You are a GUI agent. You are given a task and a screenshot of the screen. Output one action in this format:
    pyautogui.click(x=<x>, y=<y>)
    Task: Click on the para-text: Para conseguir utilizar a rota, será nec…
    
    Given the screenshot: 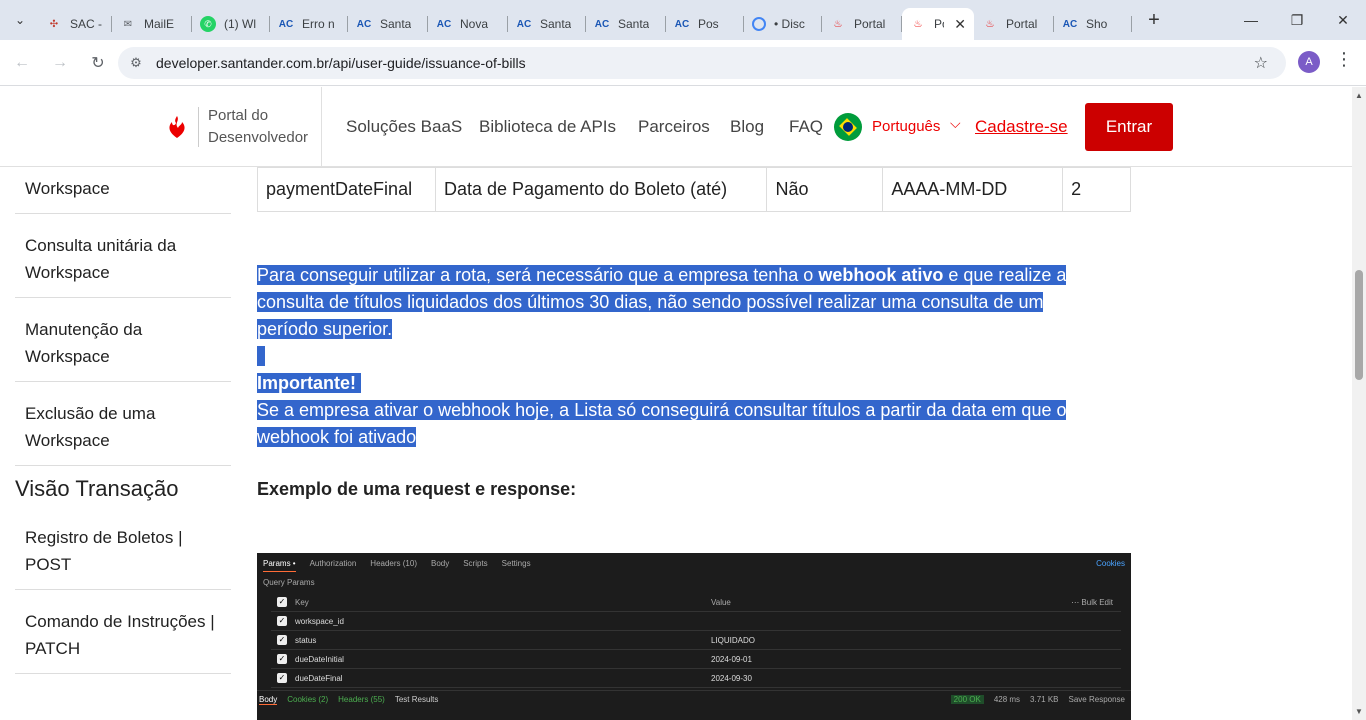 What is the action you would take?
    pyautogui.click(x=538, y=275)
    